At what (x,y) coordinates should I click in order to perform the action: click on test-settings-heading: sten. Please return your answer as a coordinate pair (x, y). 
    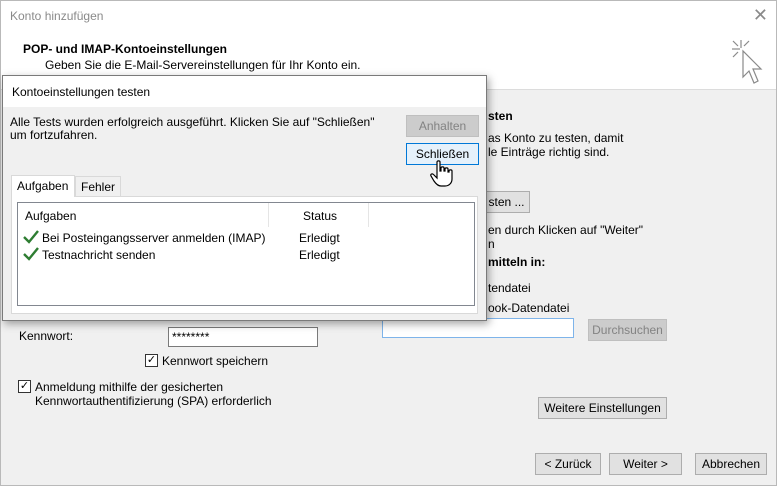
    Looking at the image, I should click on (500, 116).